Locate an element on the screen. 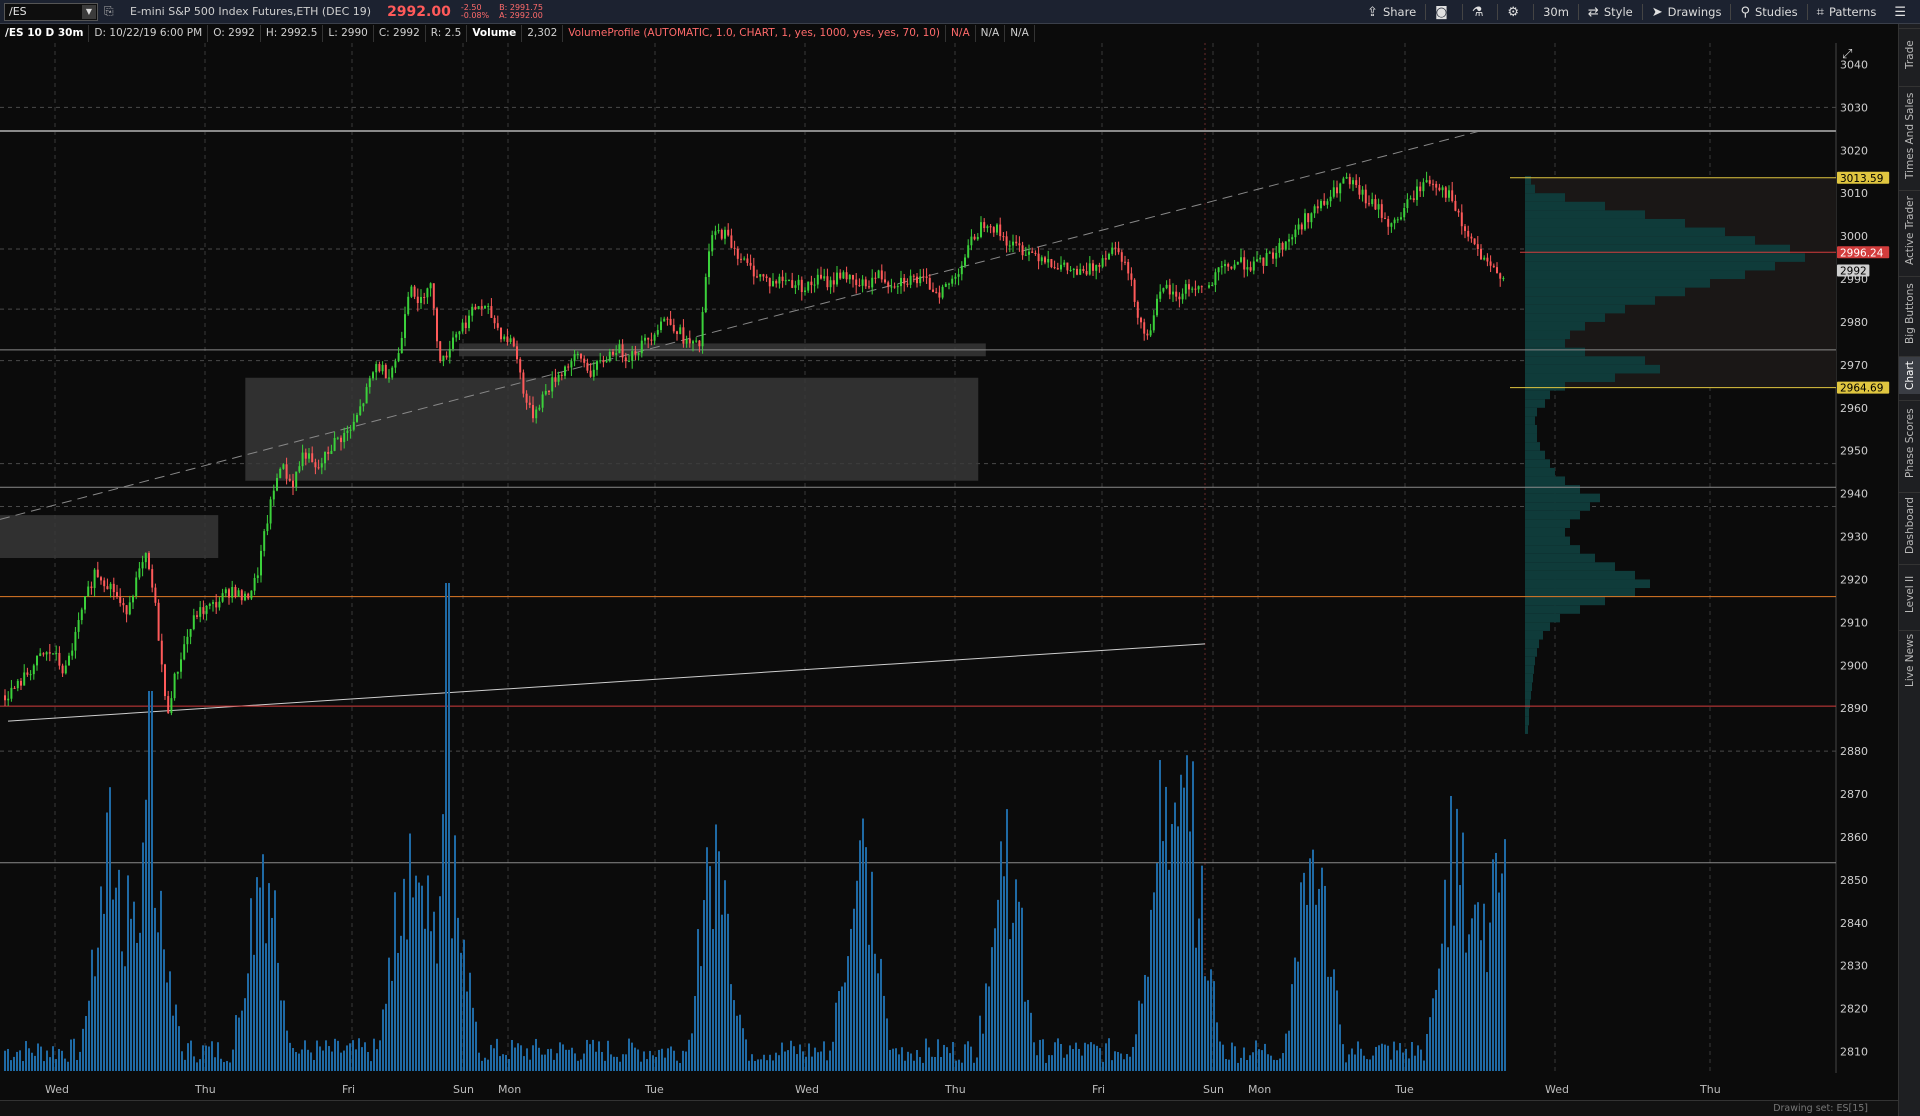 The height and width of the screenshot is (1116, 1920). side-tab-dashboard: Dashboard is located at coordinates (1909, 525).